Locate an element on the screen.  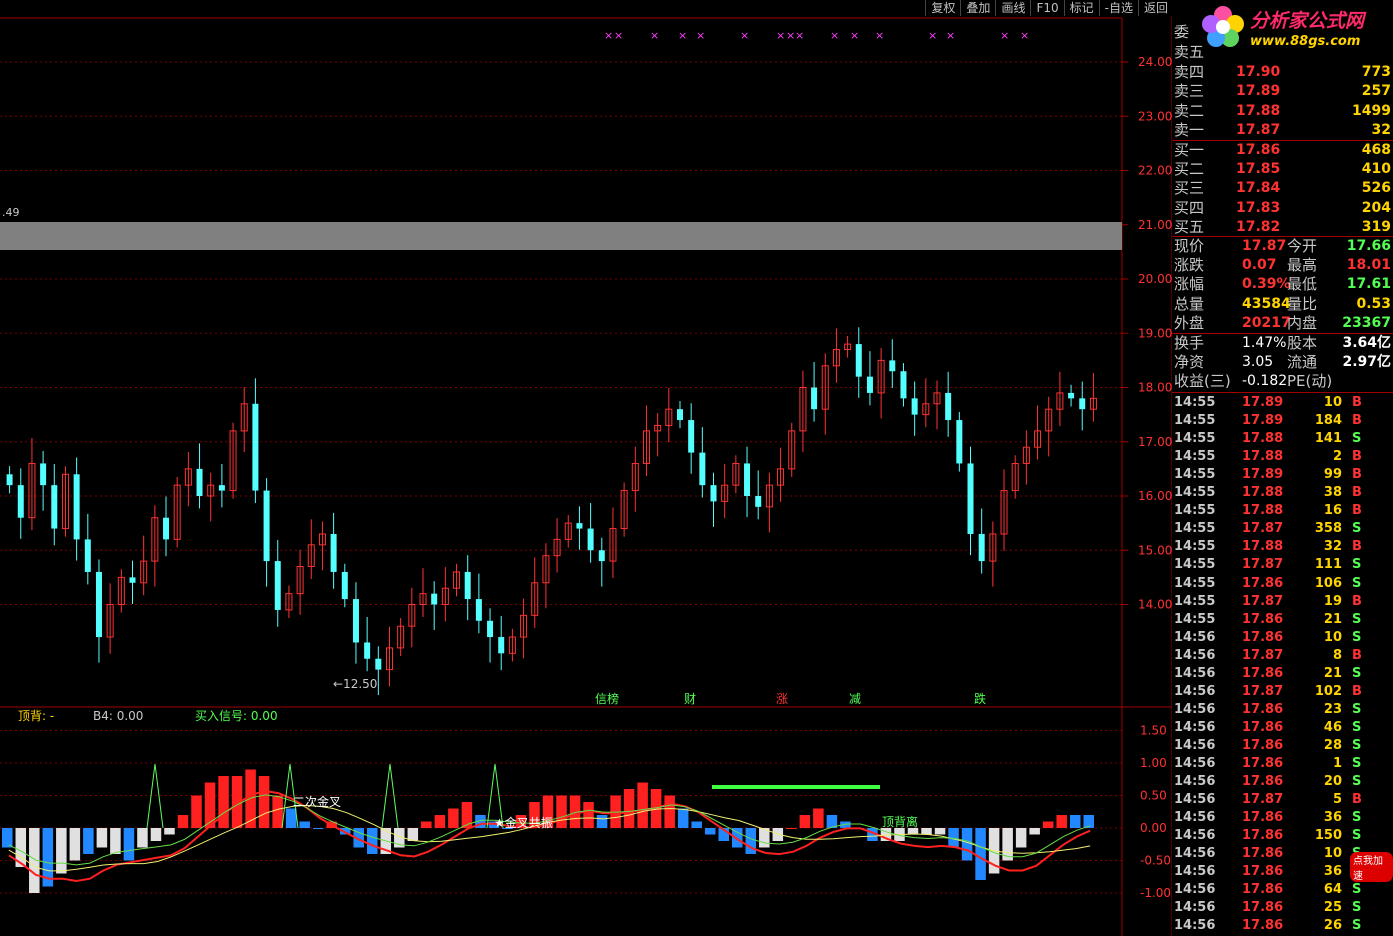
trade-volume: 5 is located at coordinates (1337, 800).